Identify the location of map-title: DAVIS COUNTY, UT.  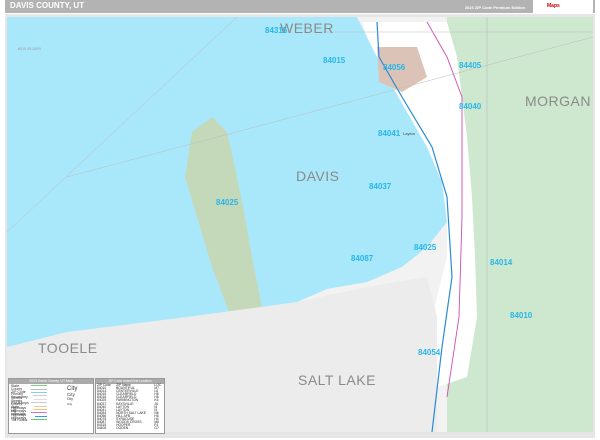
(47, 5).